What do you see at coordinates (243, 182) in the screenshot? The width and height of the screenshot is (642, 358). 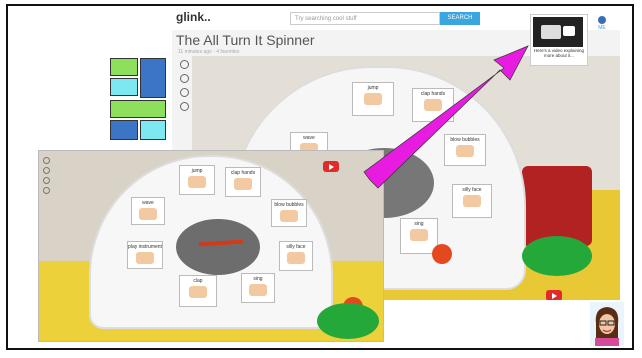 I see `inset-card-clap-hands: clap hands` at bounding box center [243, 182].